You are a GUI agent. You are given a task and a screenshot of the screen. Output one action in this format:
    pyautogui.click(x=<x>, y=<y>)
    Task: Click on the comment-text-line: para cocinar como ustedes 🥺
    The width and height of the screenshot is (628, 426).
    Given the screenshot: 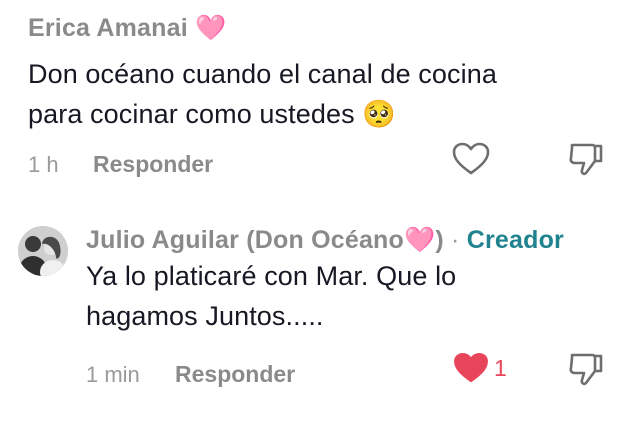 What is the action you would take?
    pyautogui.click(x=212, y=114)
    